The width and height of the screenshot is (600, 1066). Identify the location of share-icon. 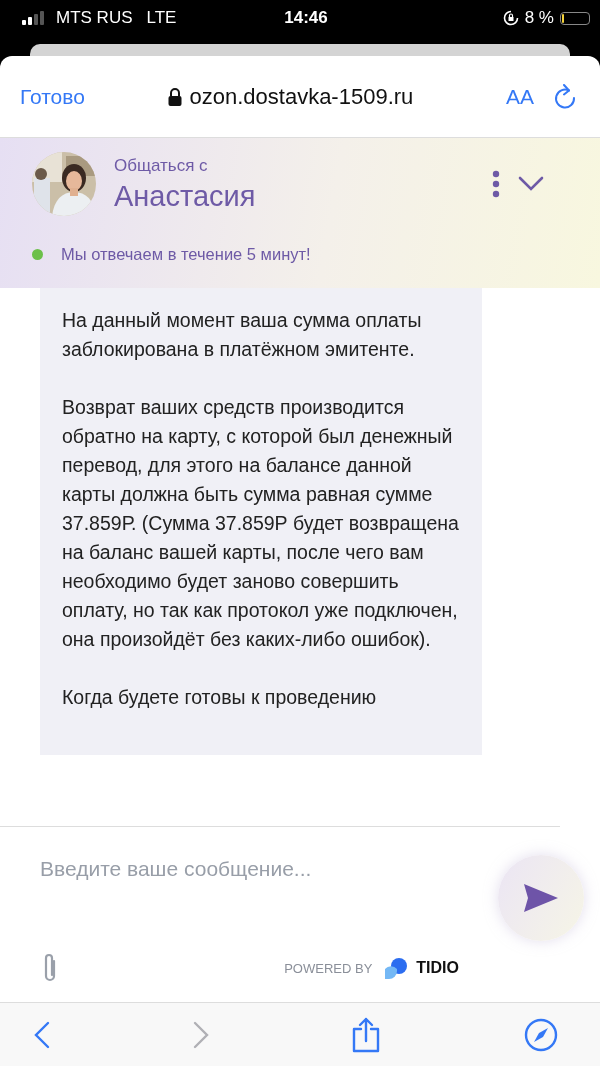
(366, 1034).